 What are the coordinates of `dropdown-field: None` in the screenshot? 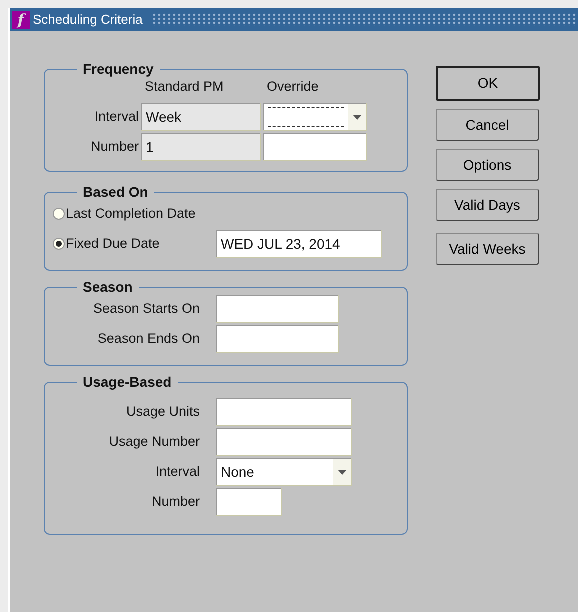 It's located at (284, 472).